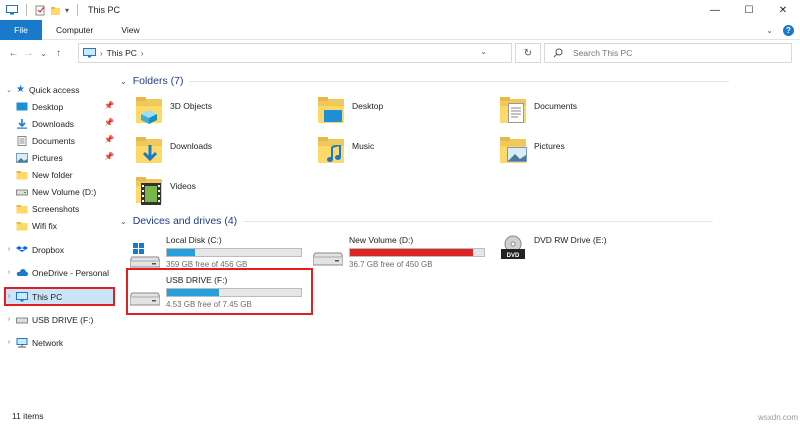 This screenshot has height=427, width=800. Describe the element at coordinates (514, 111) in the screenshot. I see `documents-folder-icon` at that location.